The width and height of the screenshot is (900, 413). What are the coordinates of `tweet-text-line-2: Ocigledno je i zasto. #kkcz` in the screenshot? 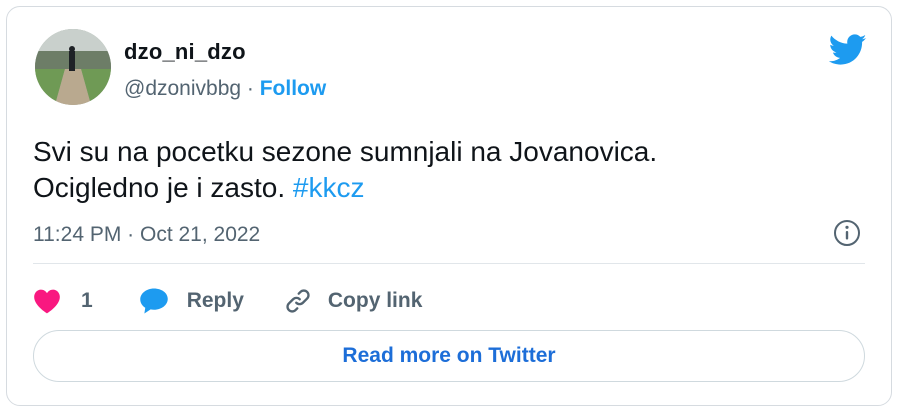 It's located at (443, 188).